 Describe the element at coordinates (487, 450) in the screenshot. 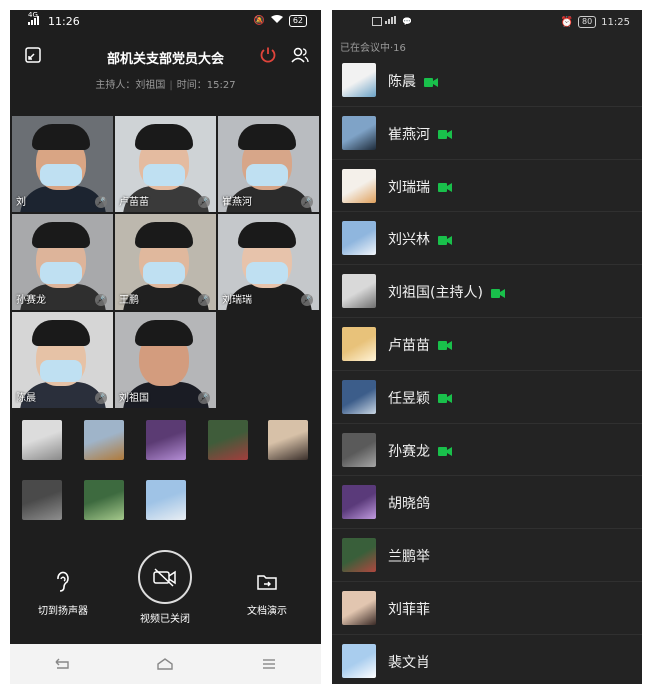

I see `participant-row: 孙赛龙` at that location.